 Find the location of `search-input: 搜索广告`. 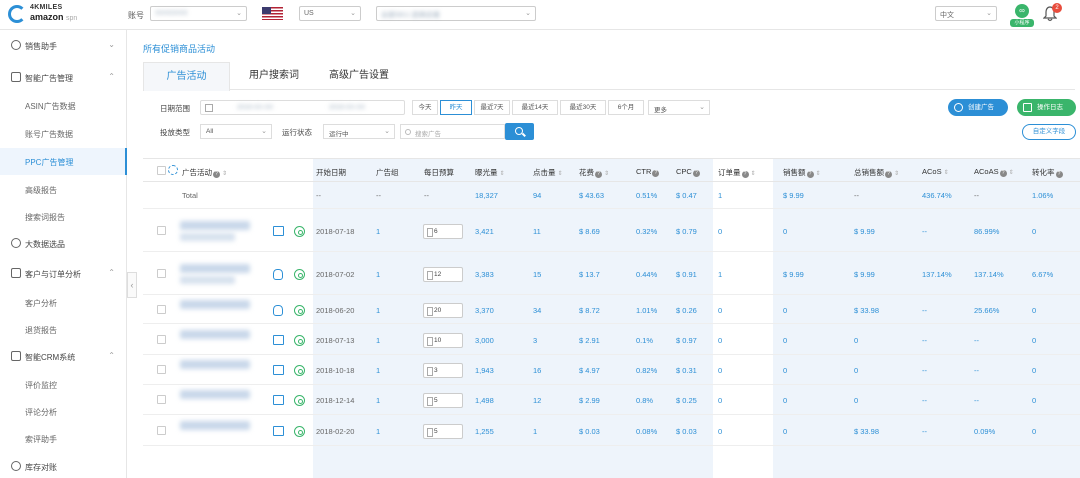

search-input: 搜索广告 is located at coordinates (452, 131).